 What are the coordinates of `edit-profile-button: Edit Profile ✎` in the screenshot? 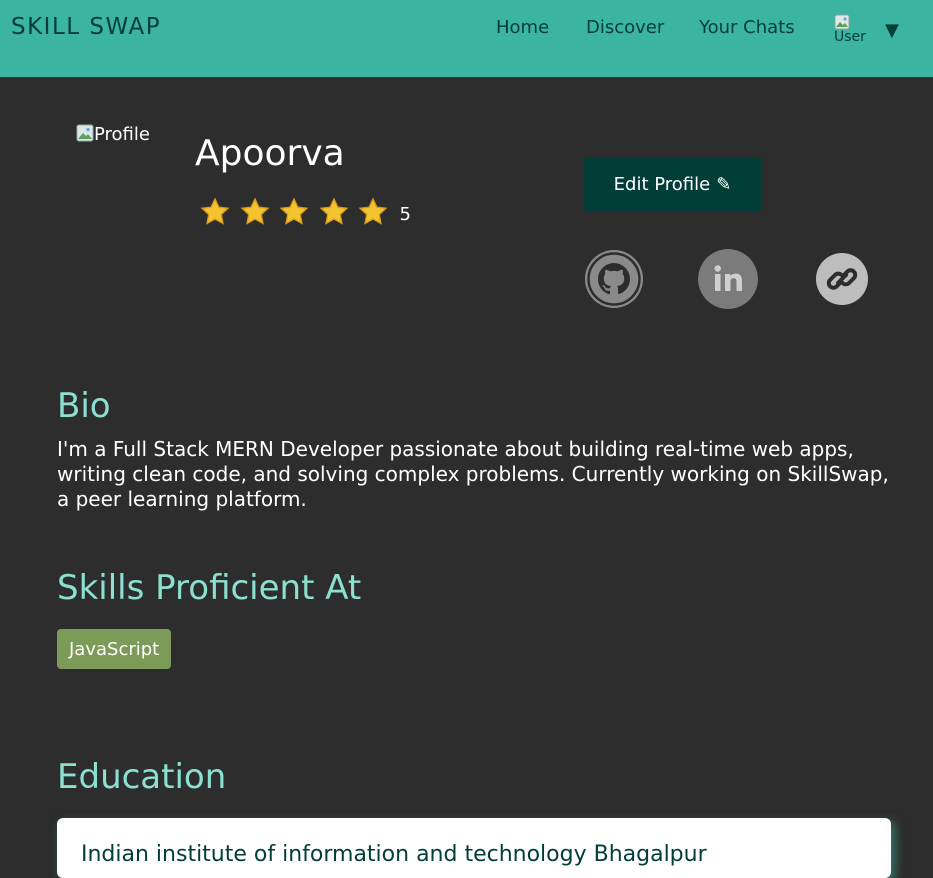 It's located at (672, 184).